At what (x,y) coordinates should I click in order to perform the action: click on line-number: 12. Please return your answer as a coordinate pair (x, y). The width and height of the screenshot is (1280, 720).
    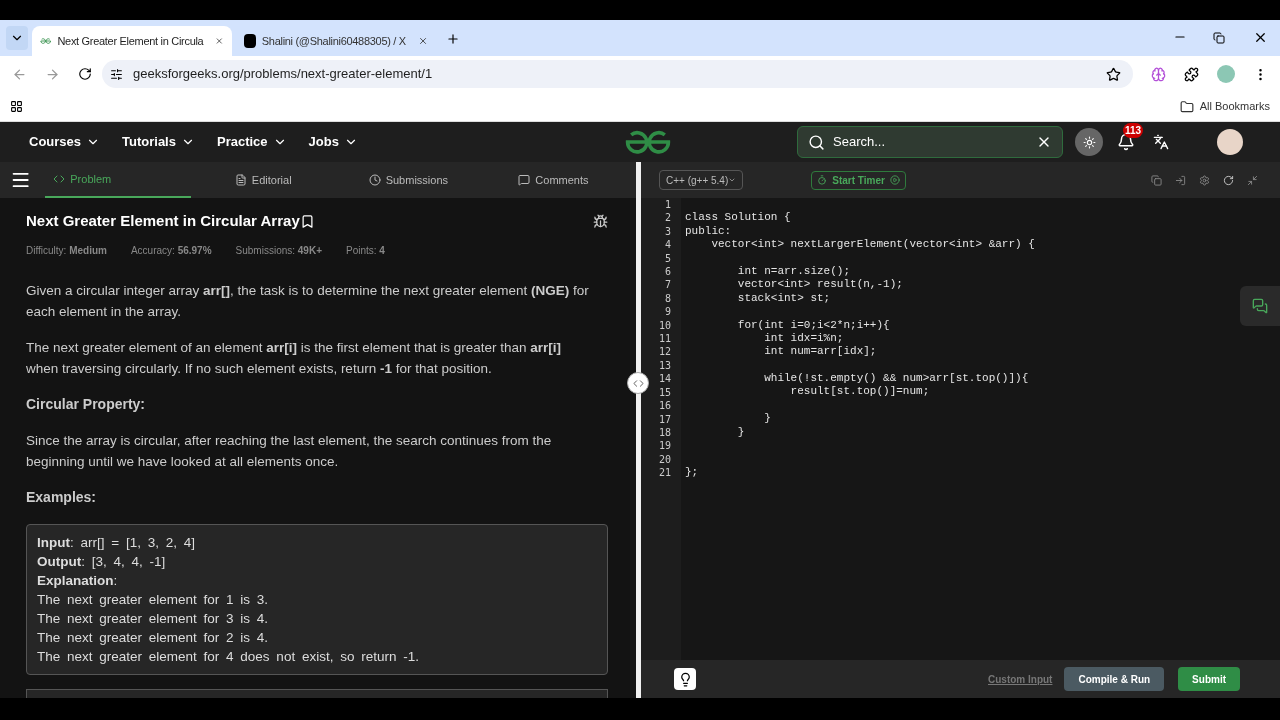
    Looking at the image, I should click on (664, 352).